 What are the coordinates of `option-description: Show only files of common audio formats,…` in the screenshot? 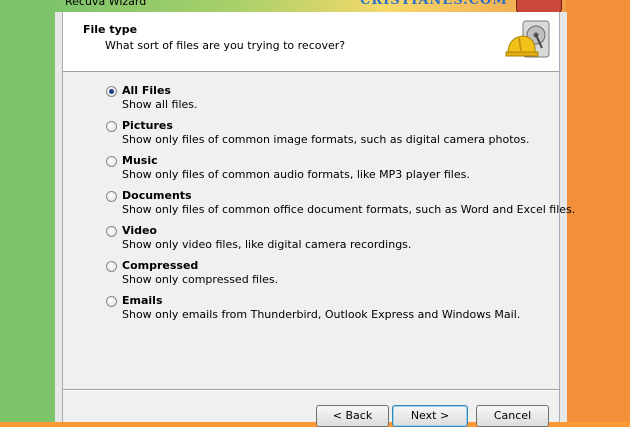 It's located at (296, 174).